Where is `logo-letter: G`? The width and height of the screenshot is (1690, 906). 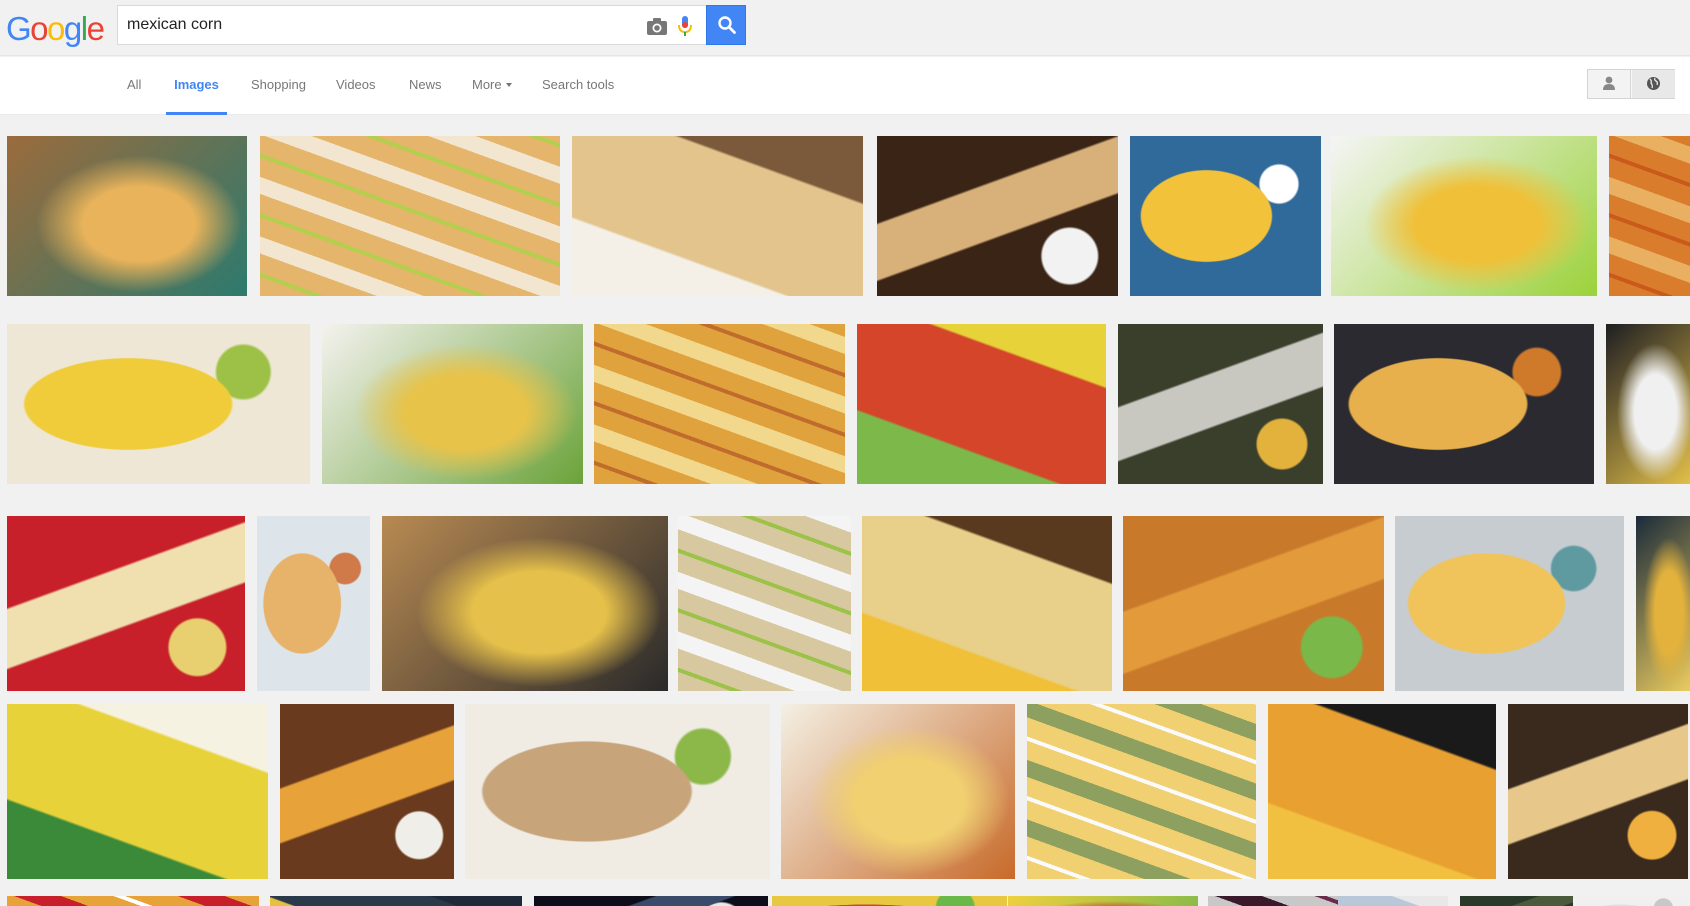
logo-letter: G is located at coordinates (19, 28).